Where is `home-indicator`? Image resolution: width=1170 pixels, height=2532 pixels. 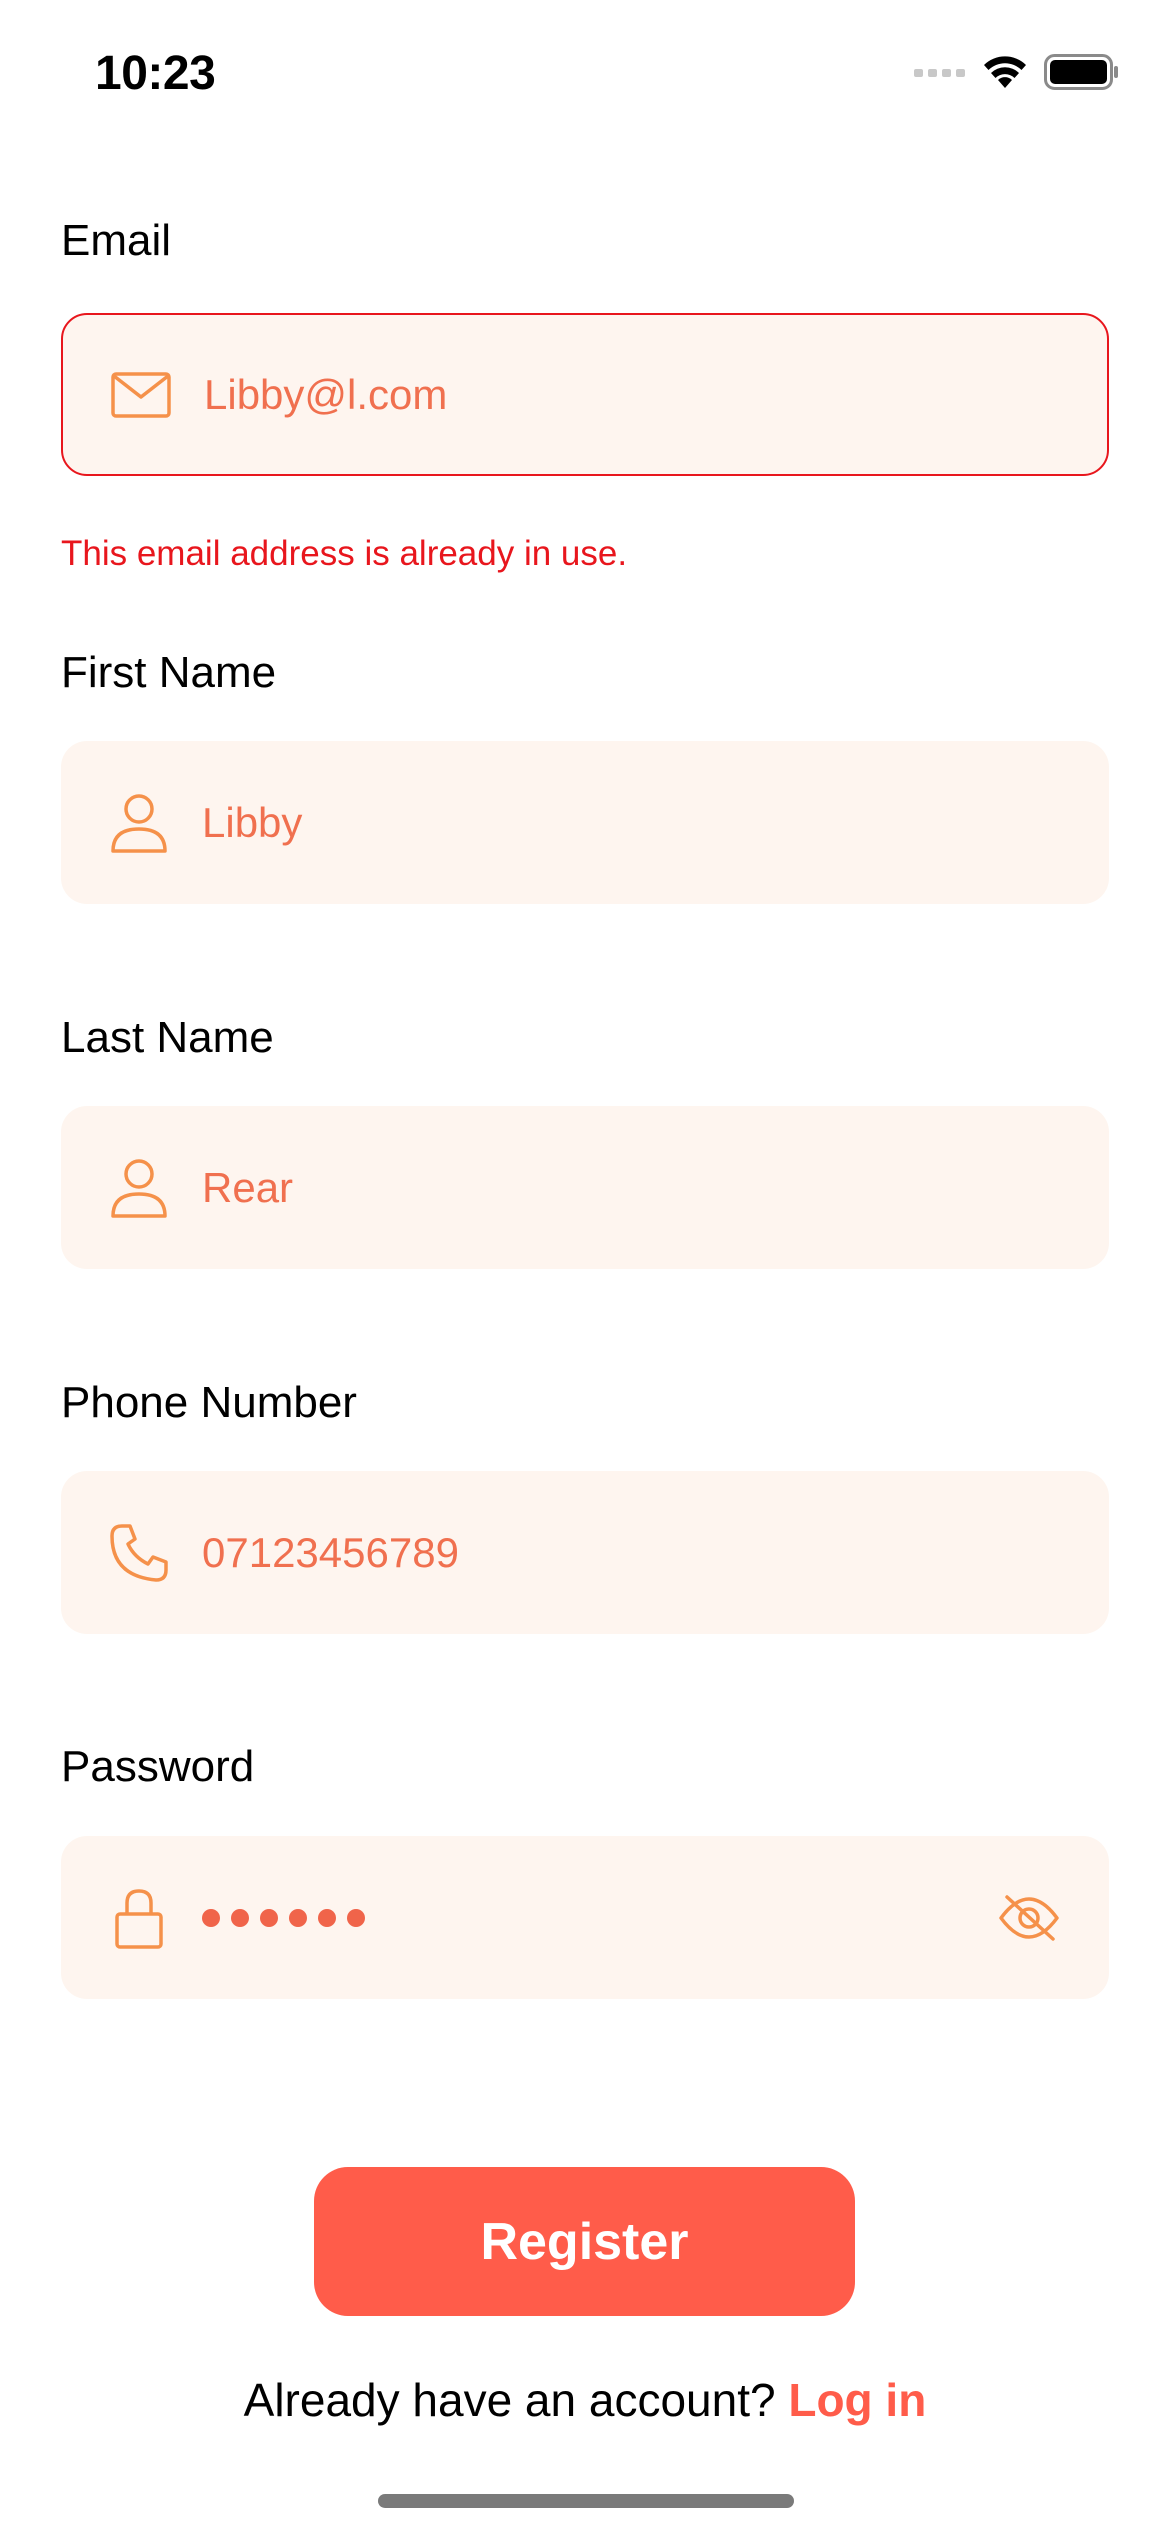 home-indicator is located at coordinates (586, 2501).